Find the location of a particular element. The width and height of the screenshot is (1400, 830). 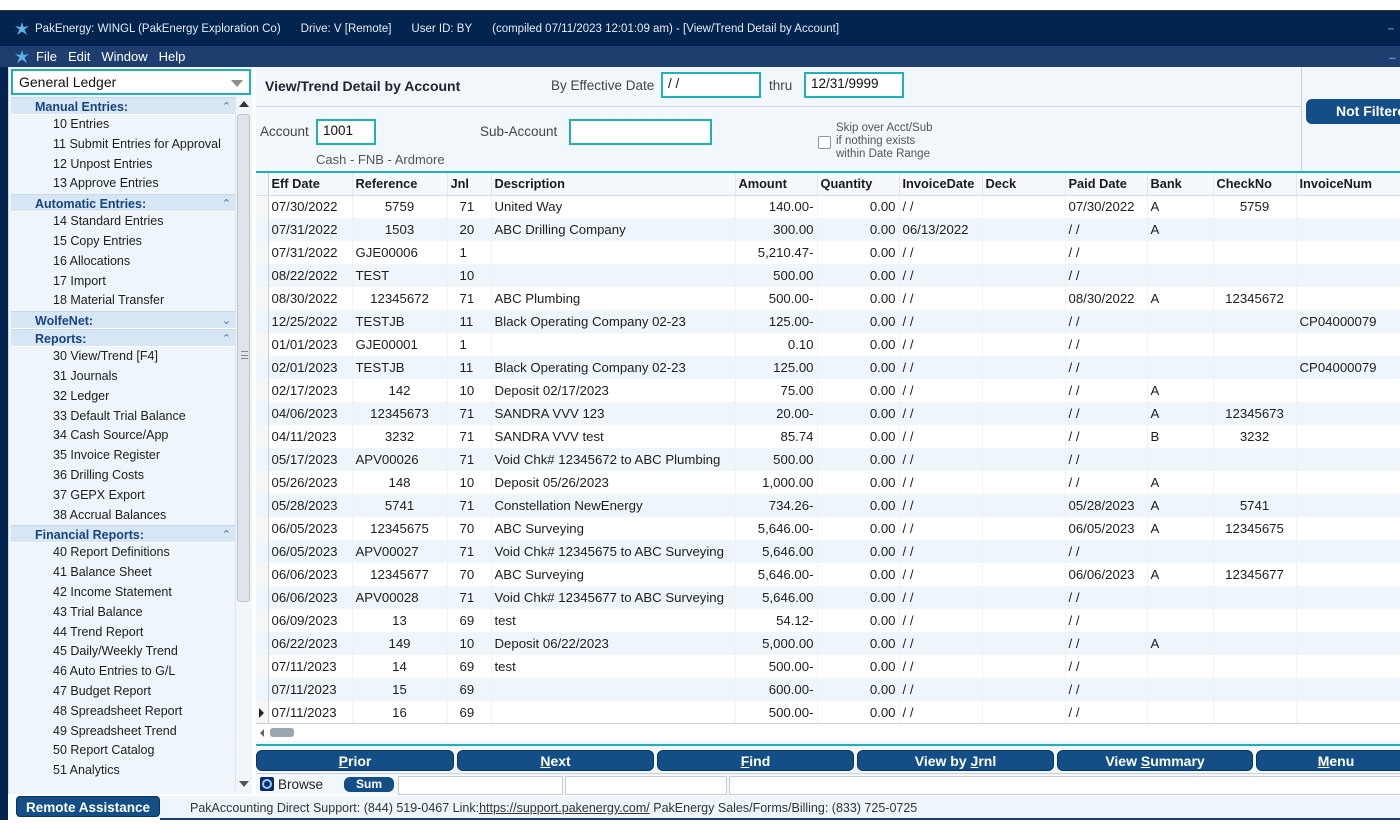

column-header: Description is located at coordinates (613, 184).